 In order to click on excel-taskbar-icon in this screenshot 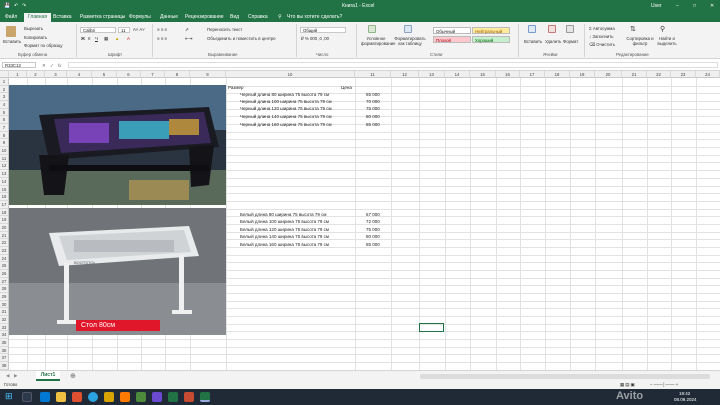, I will do `click(173, 397)`.